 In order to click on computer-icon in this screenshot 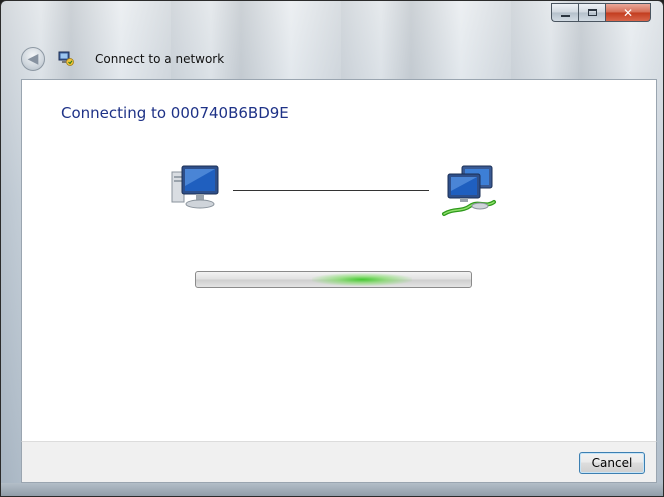, I will do `click(195, 187)`.